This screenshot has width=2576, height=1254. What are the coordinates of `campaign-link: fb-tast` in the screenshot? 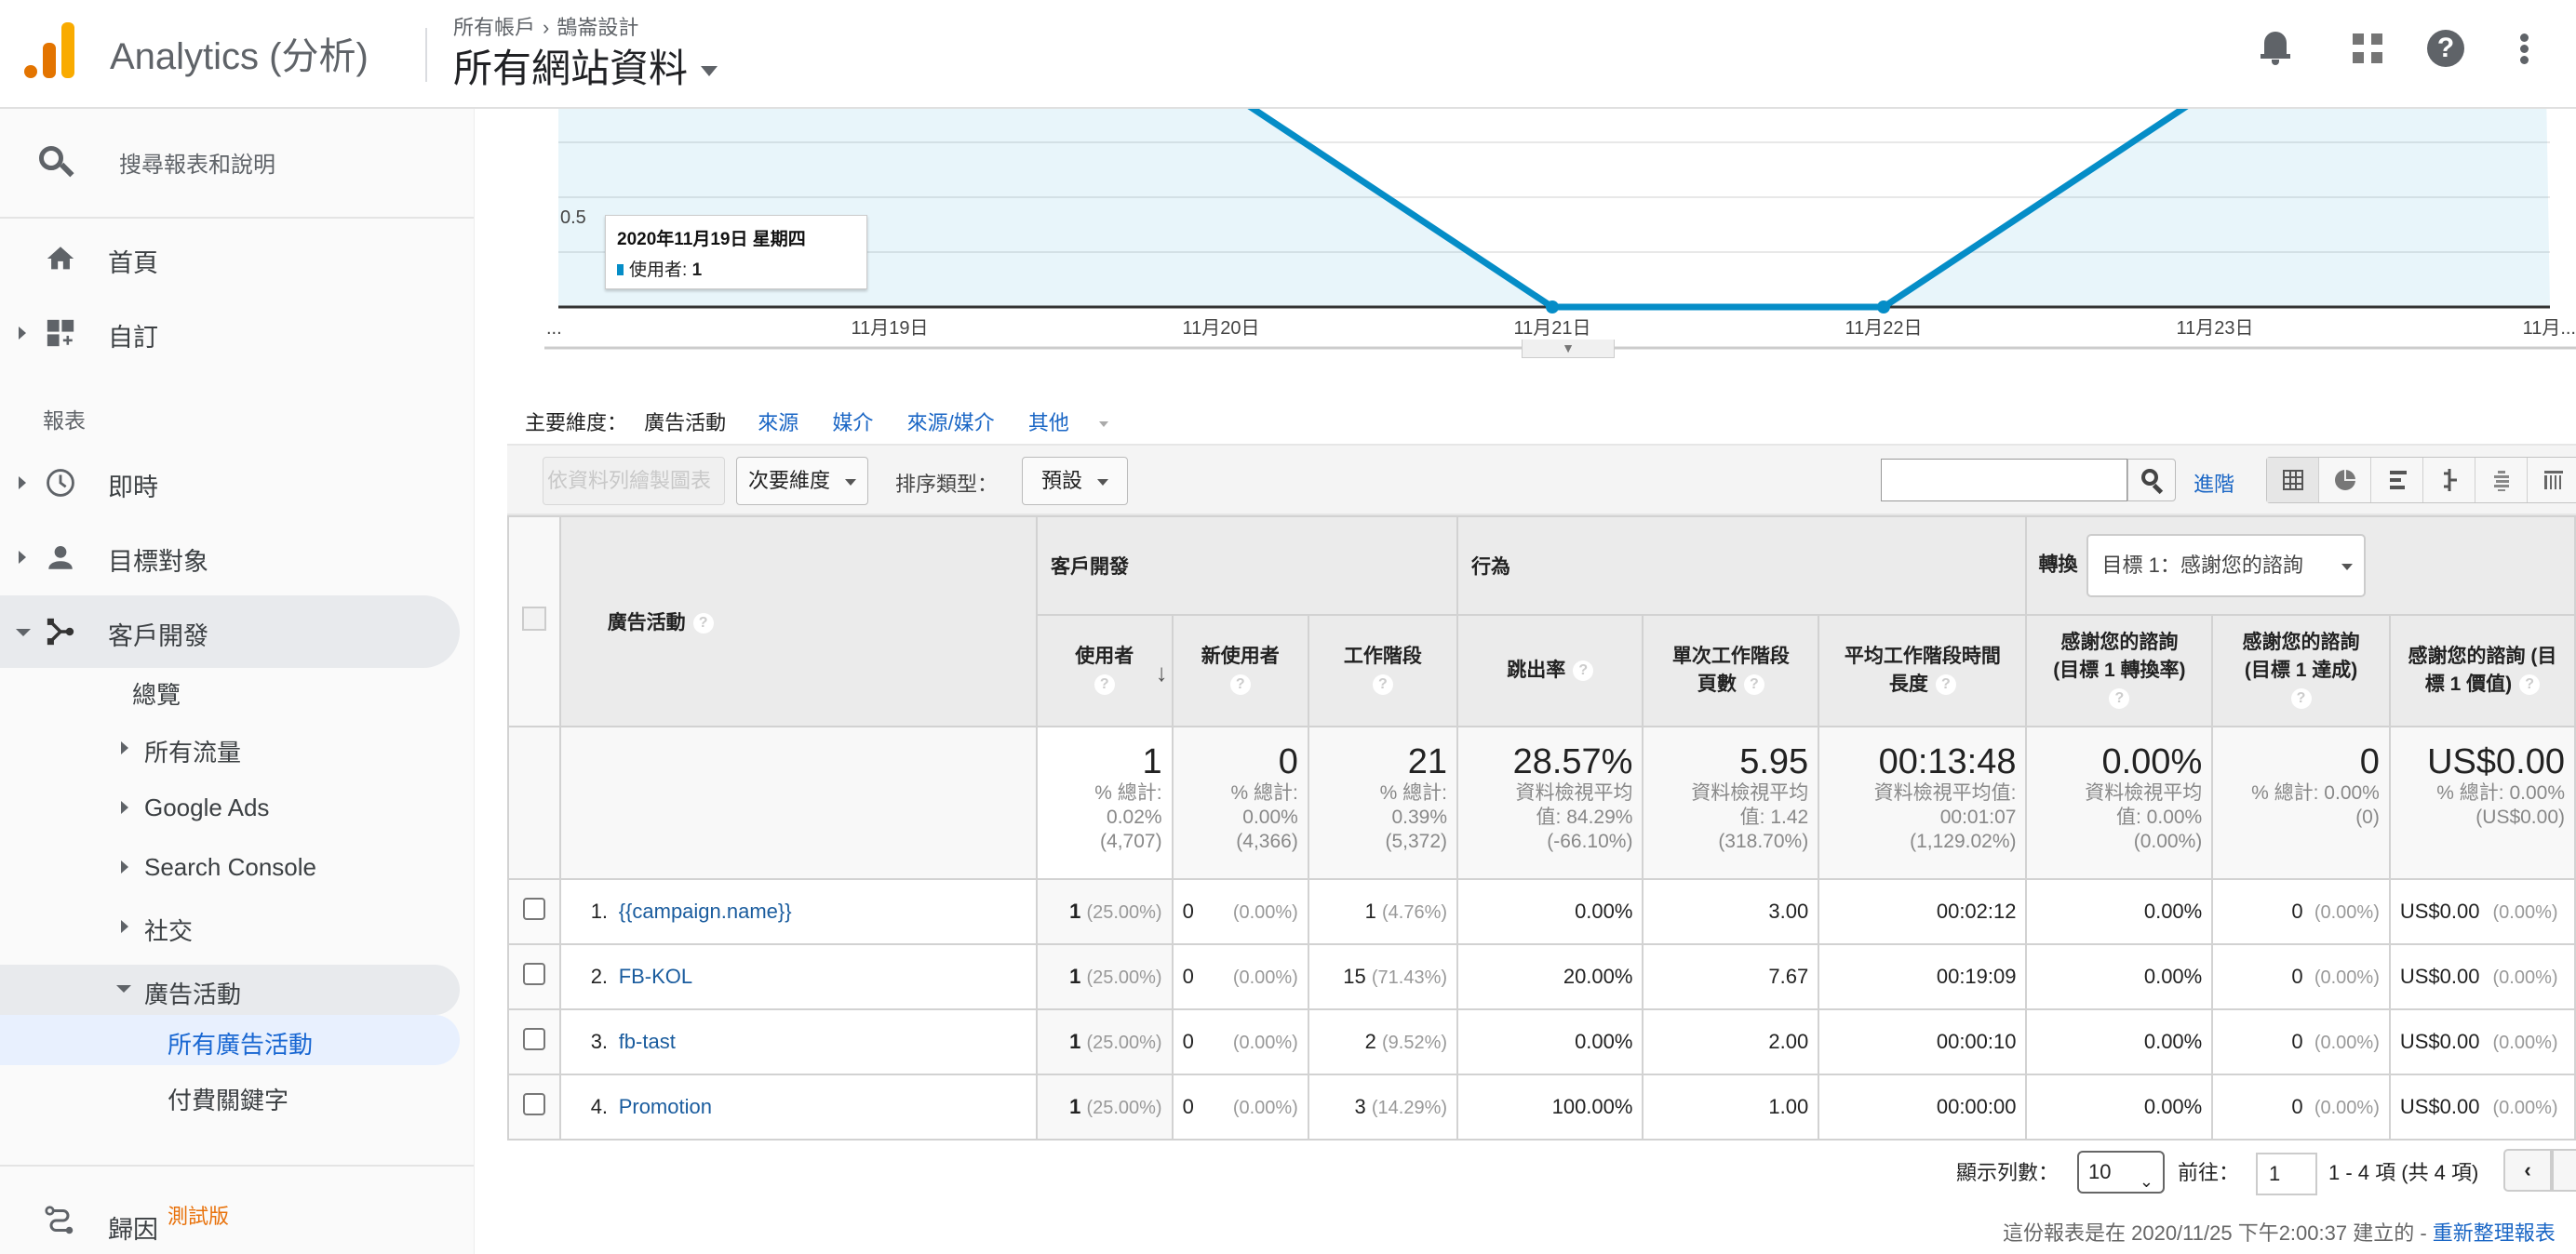 It's located at (647, 1041).